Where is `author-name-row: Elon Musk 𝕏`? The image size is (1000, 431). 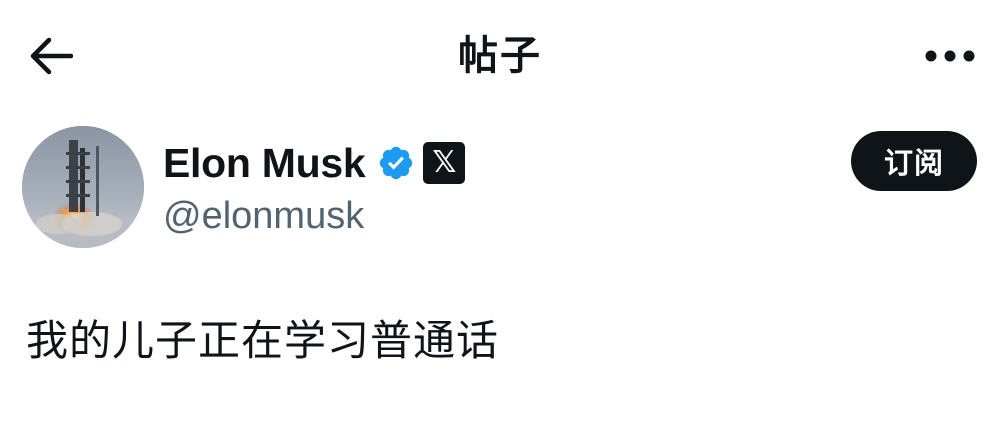
author-name-row: Elon Musk 𝕏 is located at coordinates (314, 163).